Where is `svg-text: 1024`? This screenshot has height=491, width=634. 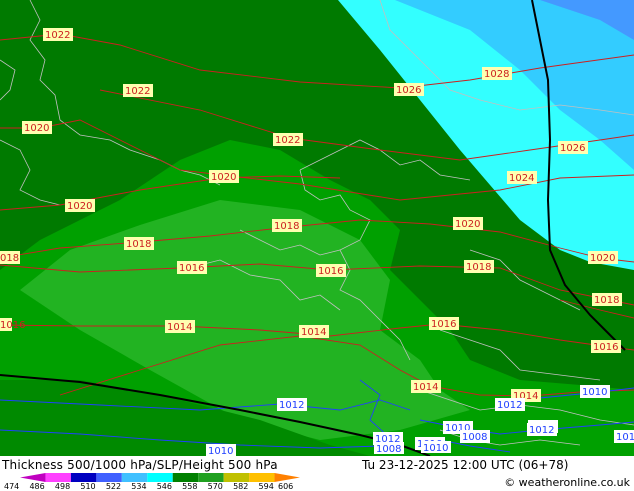
svg-text: 1024 is located at coordinates (521, 178).